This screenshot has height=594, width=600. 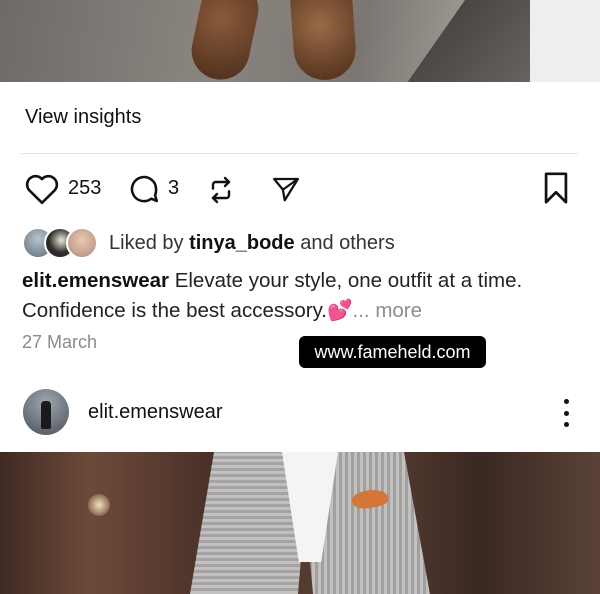 I want to click on next-post-header: elit.emenswear, so click(x=300, y=412).